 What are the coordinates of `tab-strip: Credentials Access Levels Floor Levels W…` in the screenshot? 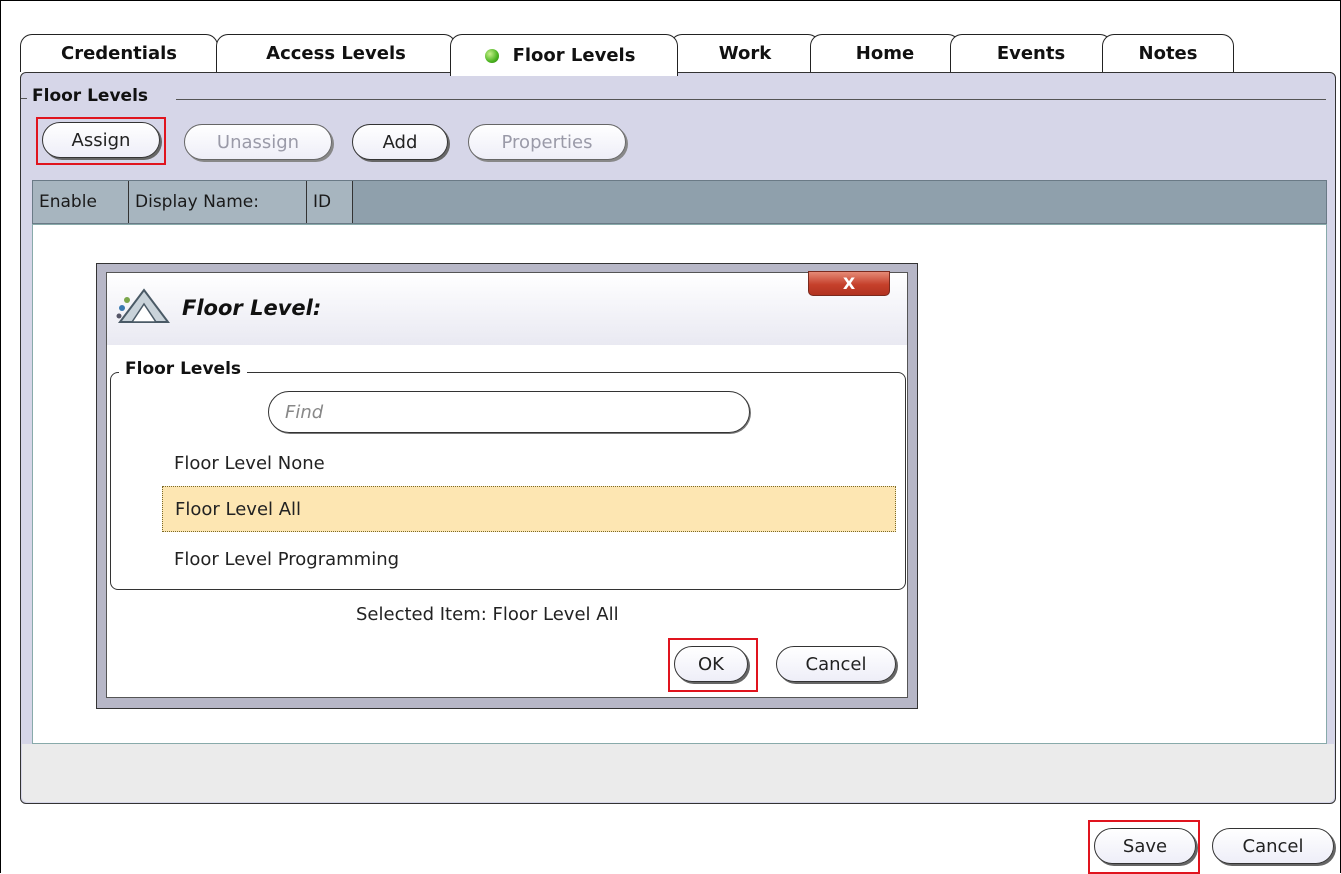 It's located at (680, 55).